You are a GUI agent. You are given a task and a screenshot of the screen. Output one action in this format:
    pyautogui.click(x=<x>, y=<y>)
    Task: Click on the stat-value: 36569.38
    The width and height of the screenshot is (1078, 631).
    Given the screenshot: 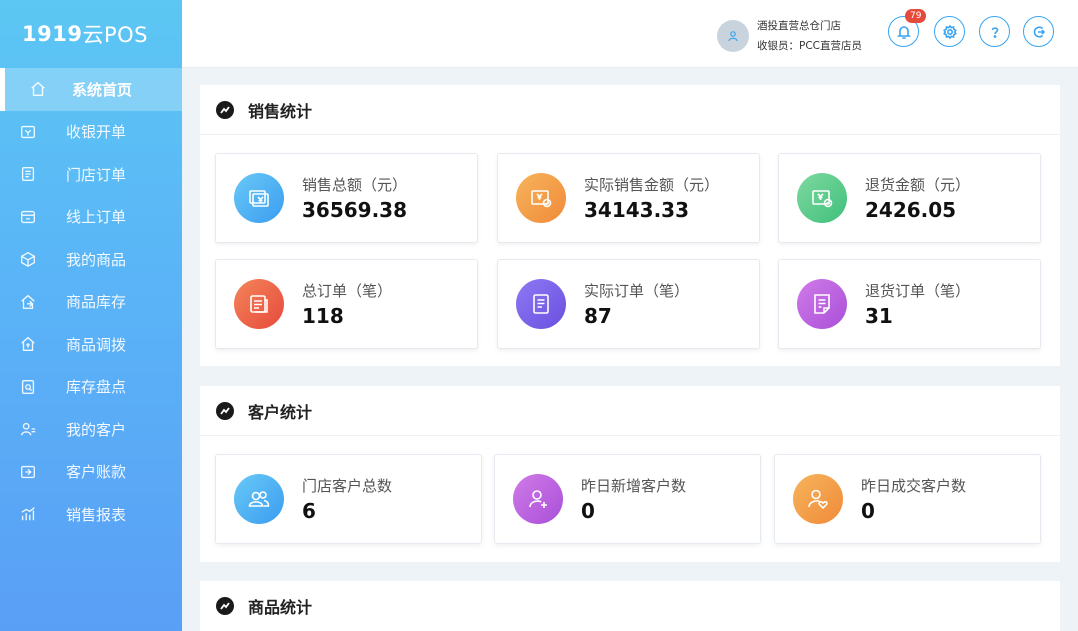 What is the action you would take?
    pyautogui.click(x=355, y=210)
    